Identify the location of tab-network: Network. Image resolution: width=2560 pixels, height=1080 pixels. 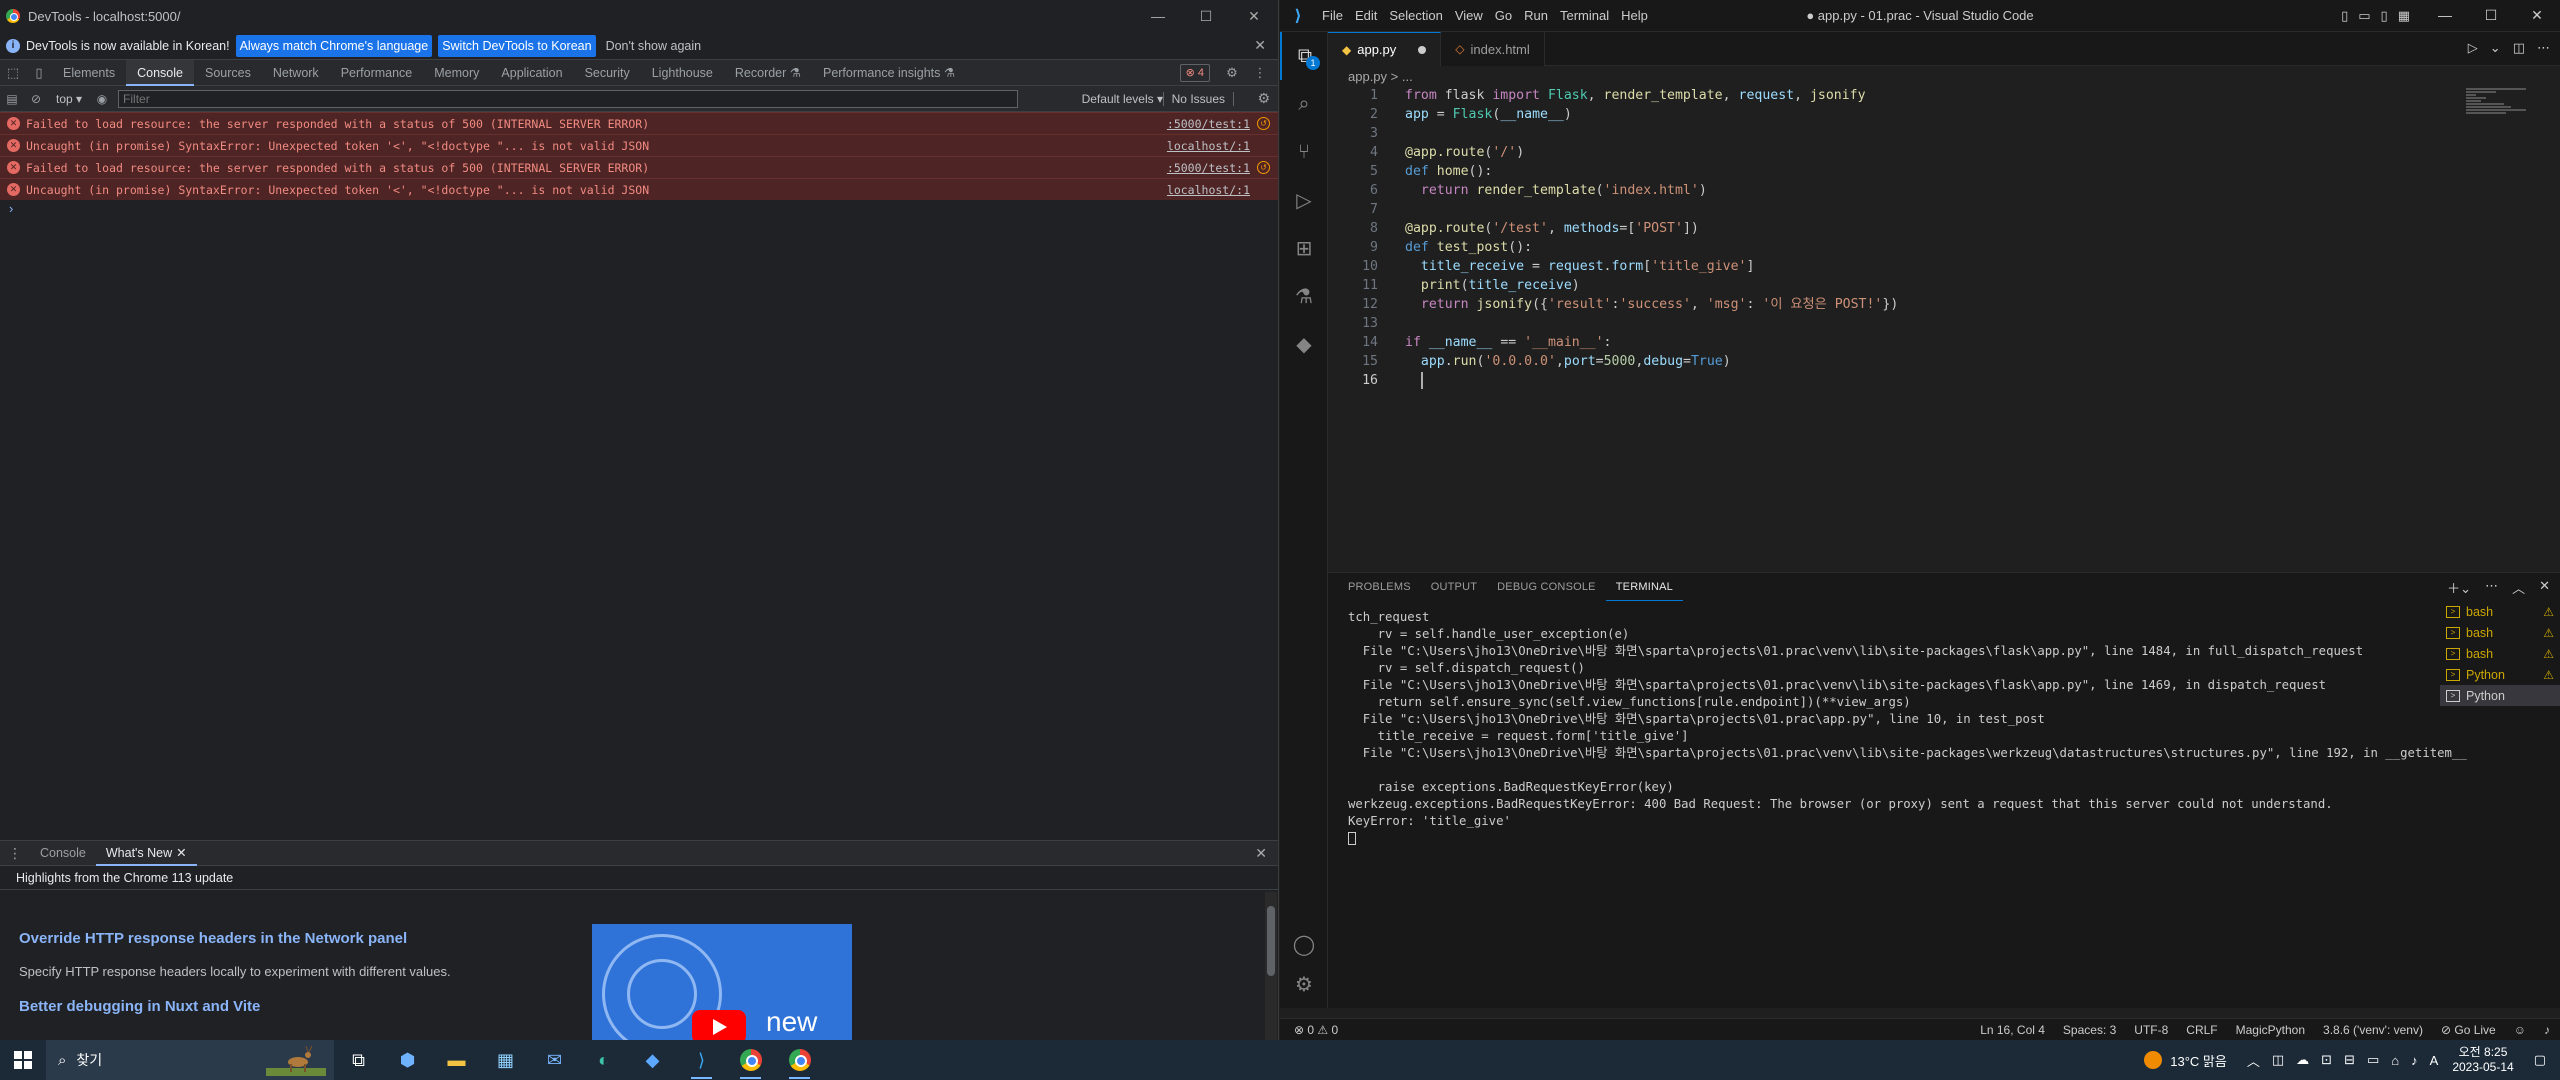
(296, 73).